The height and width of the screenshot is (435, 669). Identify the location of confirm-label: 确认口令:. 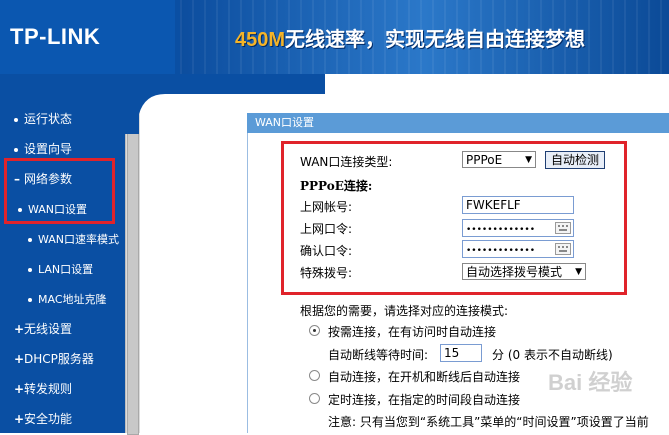
(326, 251).